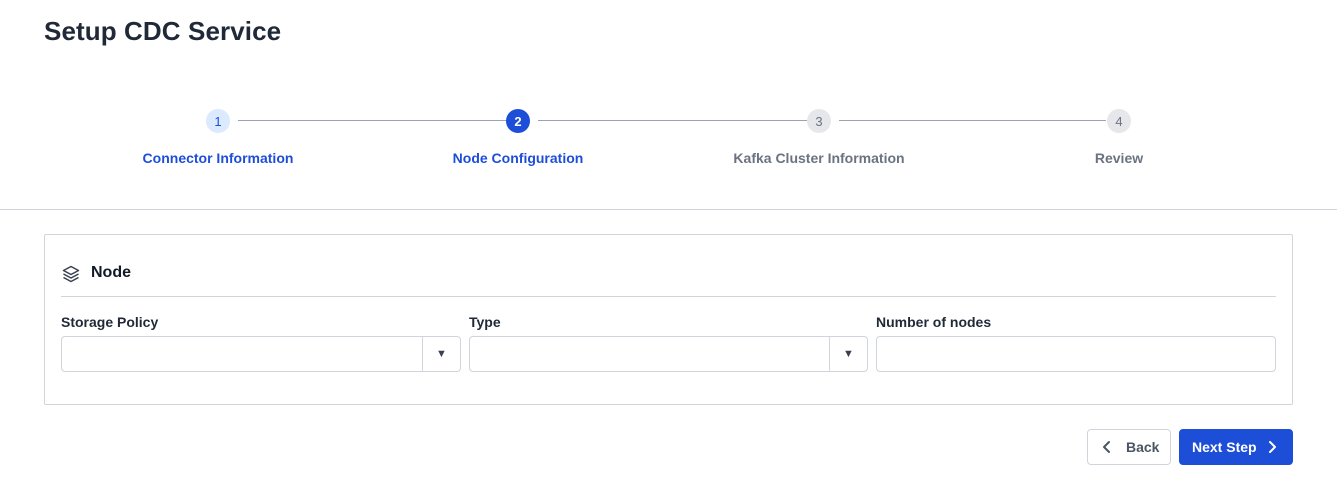 The width and height of the screenshot is (1337, 495). Describe the element at coordinates (111, 272) in the screenshot. I see `node-card-title: Node` at that location.